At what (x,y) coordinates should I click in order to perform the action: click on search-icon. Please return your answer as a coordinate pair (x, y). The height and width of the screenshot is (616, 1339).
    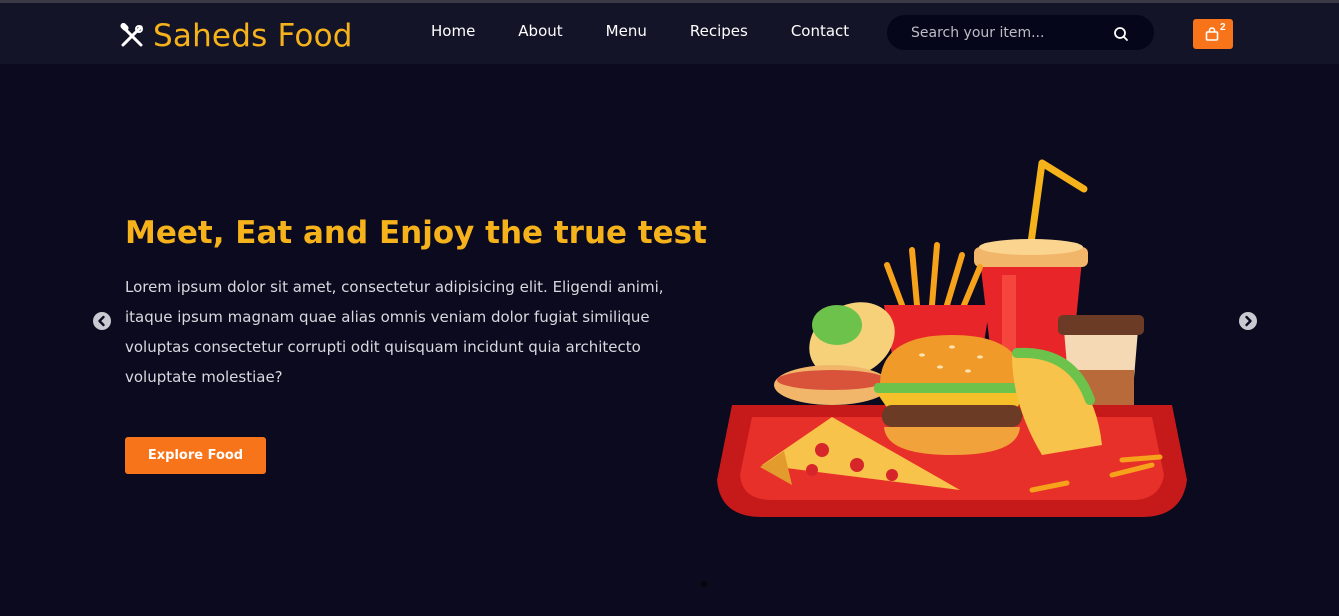
    Looking at the image, I should click on (1121, 34).